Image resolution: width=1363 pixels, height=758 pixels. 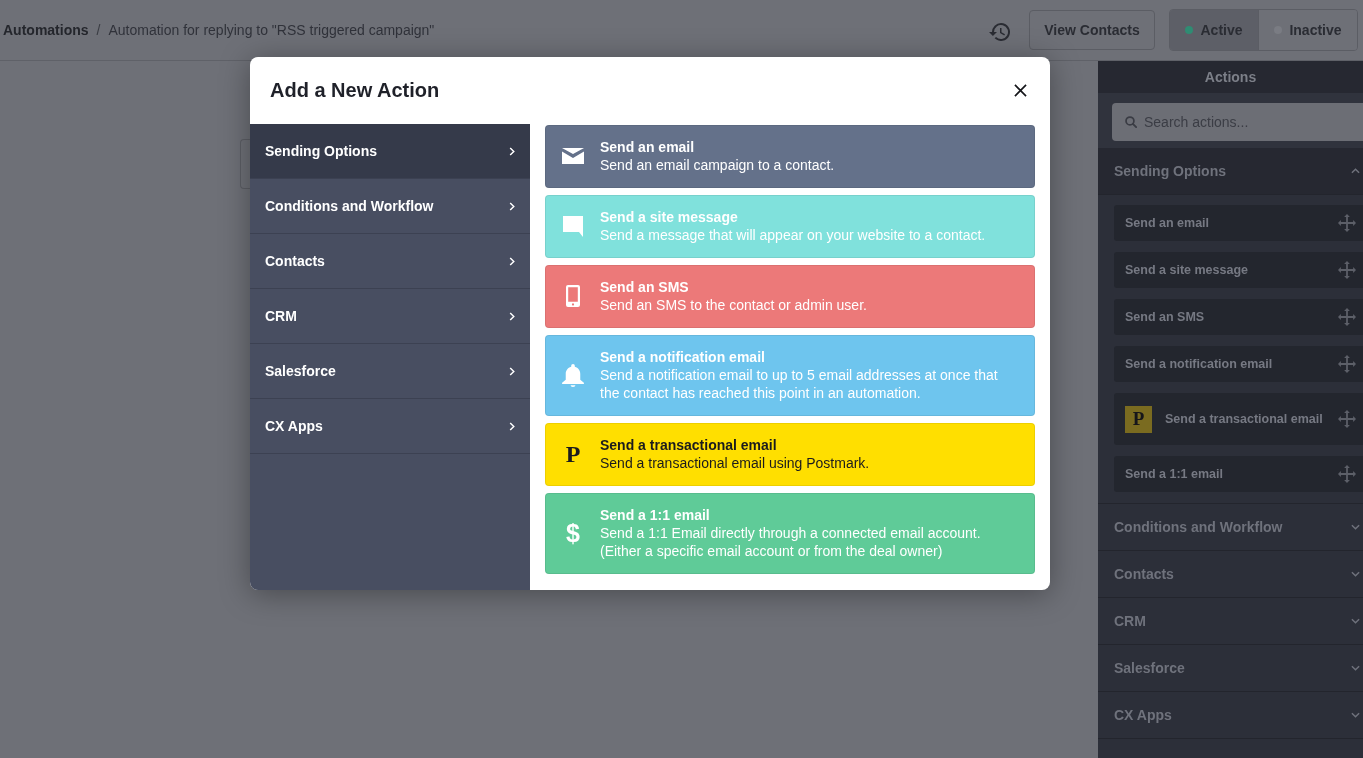 I want to click on panel-title: Actions, so click(x=1230, y=77).